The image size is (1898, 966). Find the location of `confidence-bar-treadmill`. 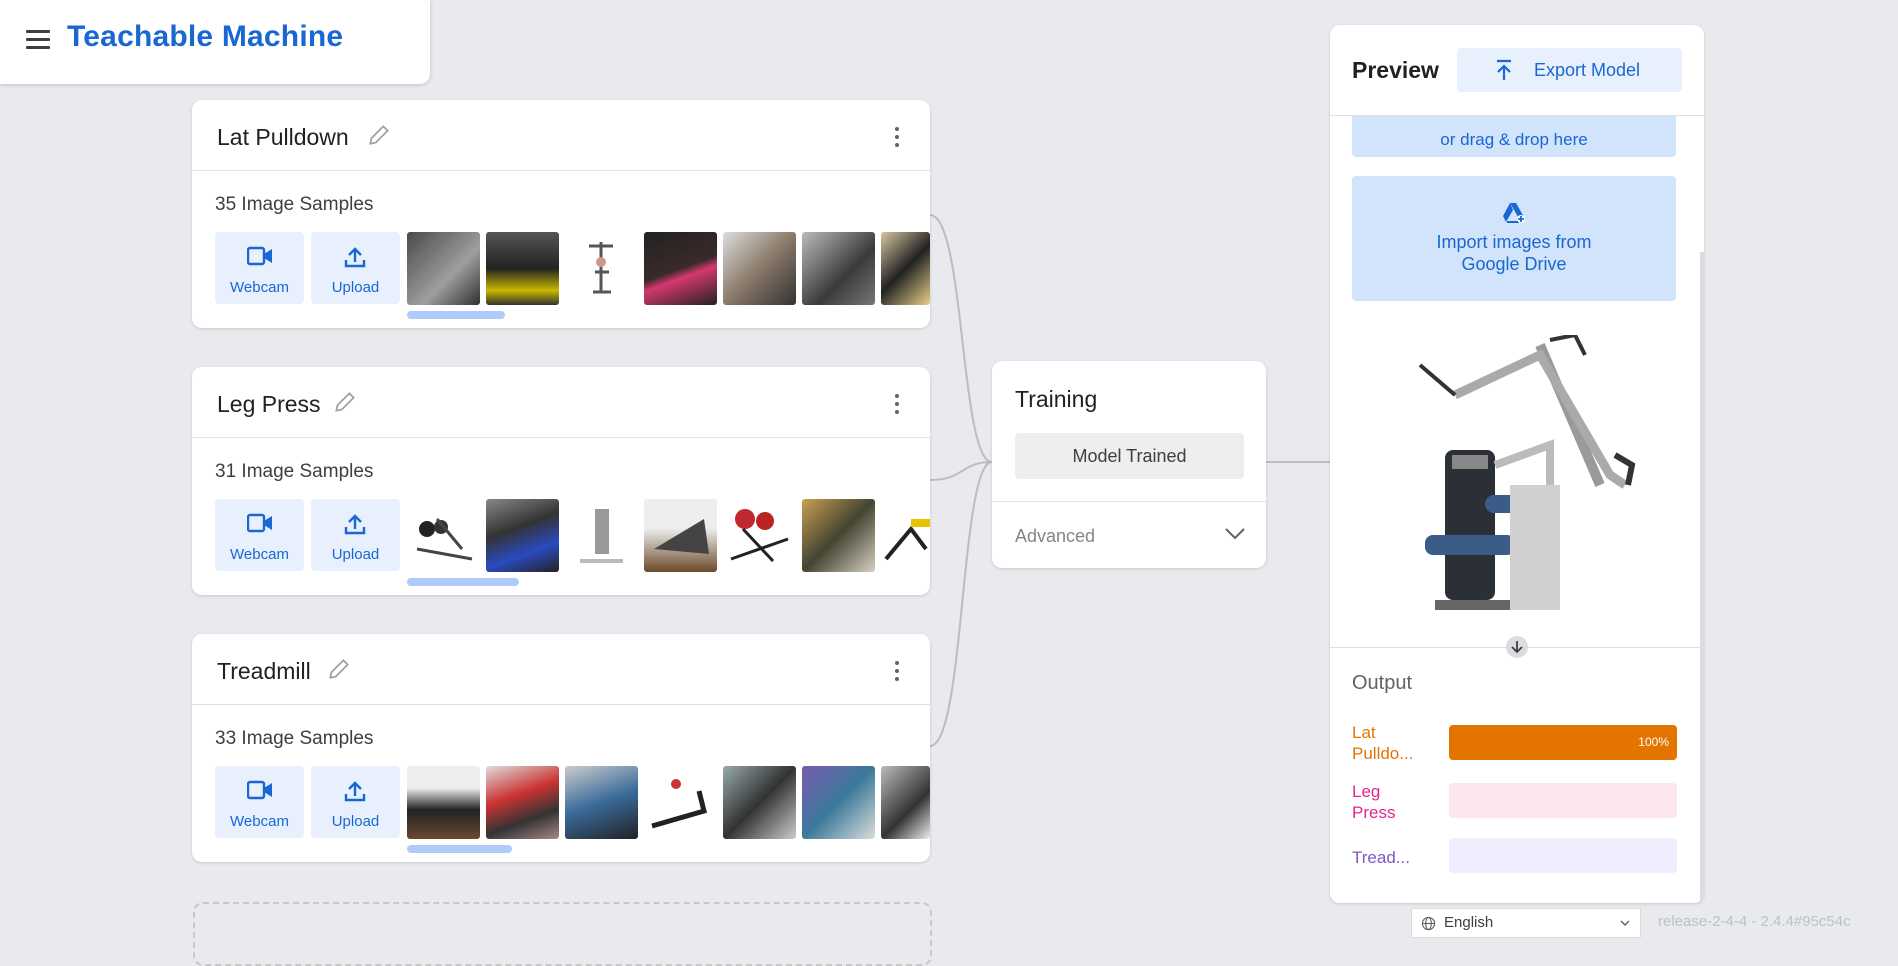

confidence-bar-treadmill is located at coordinates (1563, 855).